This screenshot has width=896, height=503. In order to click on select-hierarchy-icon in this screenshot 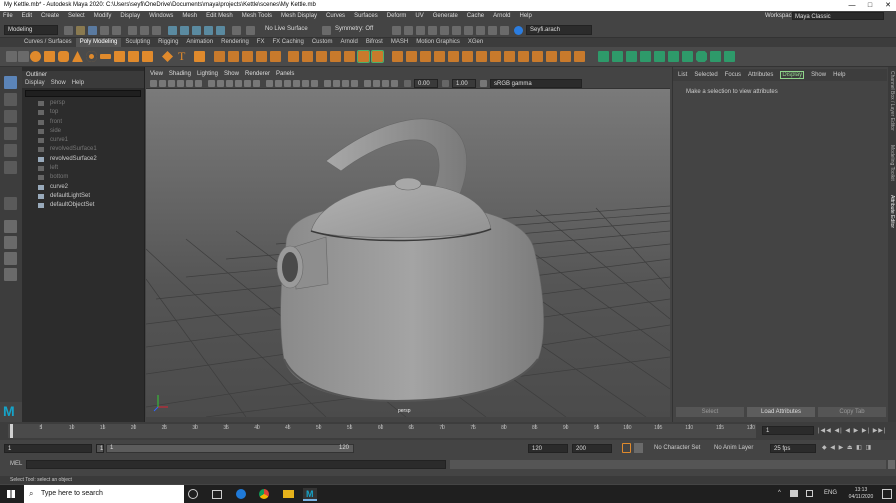, I will do `click(132, 30)`.